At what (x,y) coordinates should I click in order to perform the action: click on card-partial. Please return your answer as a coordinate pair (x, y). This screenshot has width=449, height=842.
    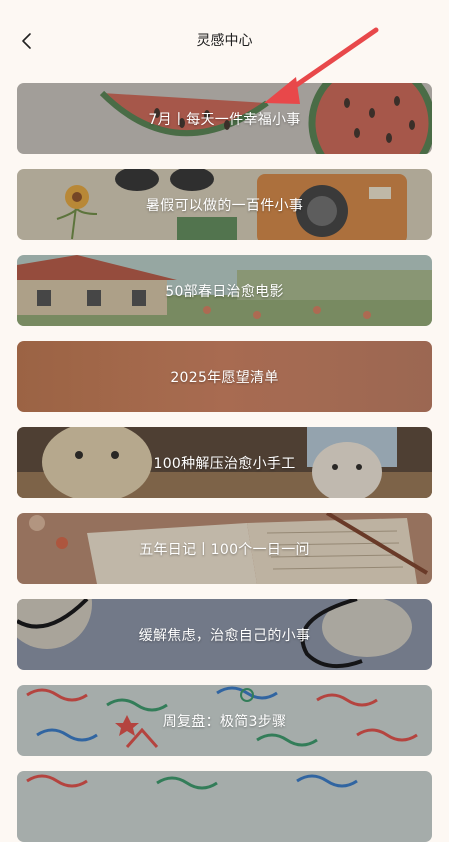
    Looking at the image, I should click on (224, 806).